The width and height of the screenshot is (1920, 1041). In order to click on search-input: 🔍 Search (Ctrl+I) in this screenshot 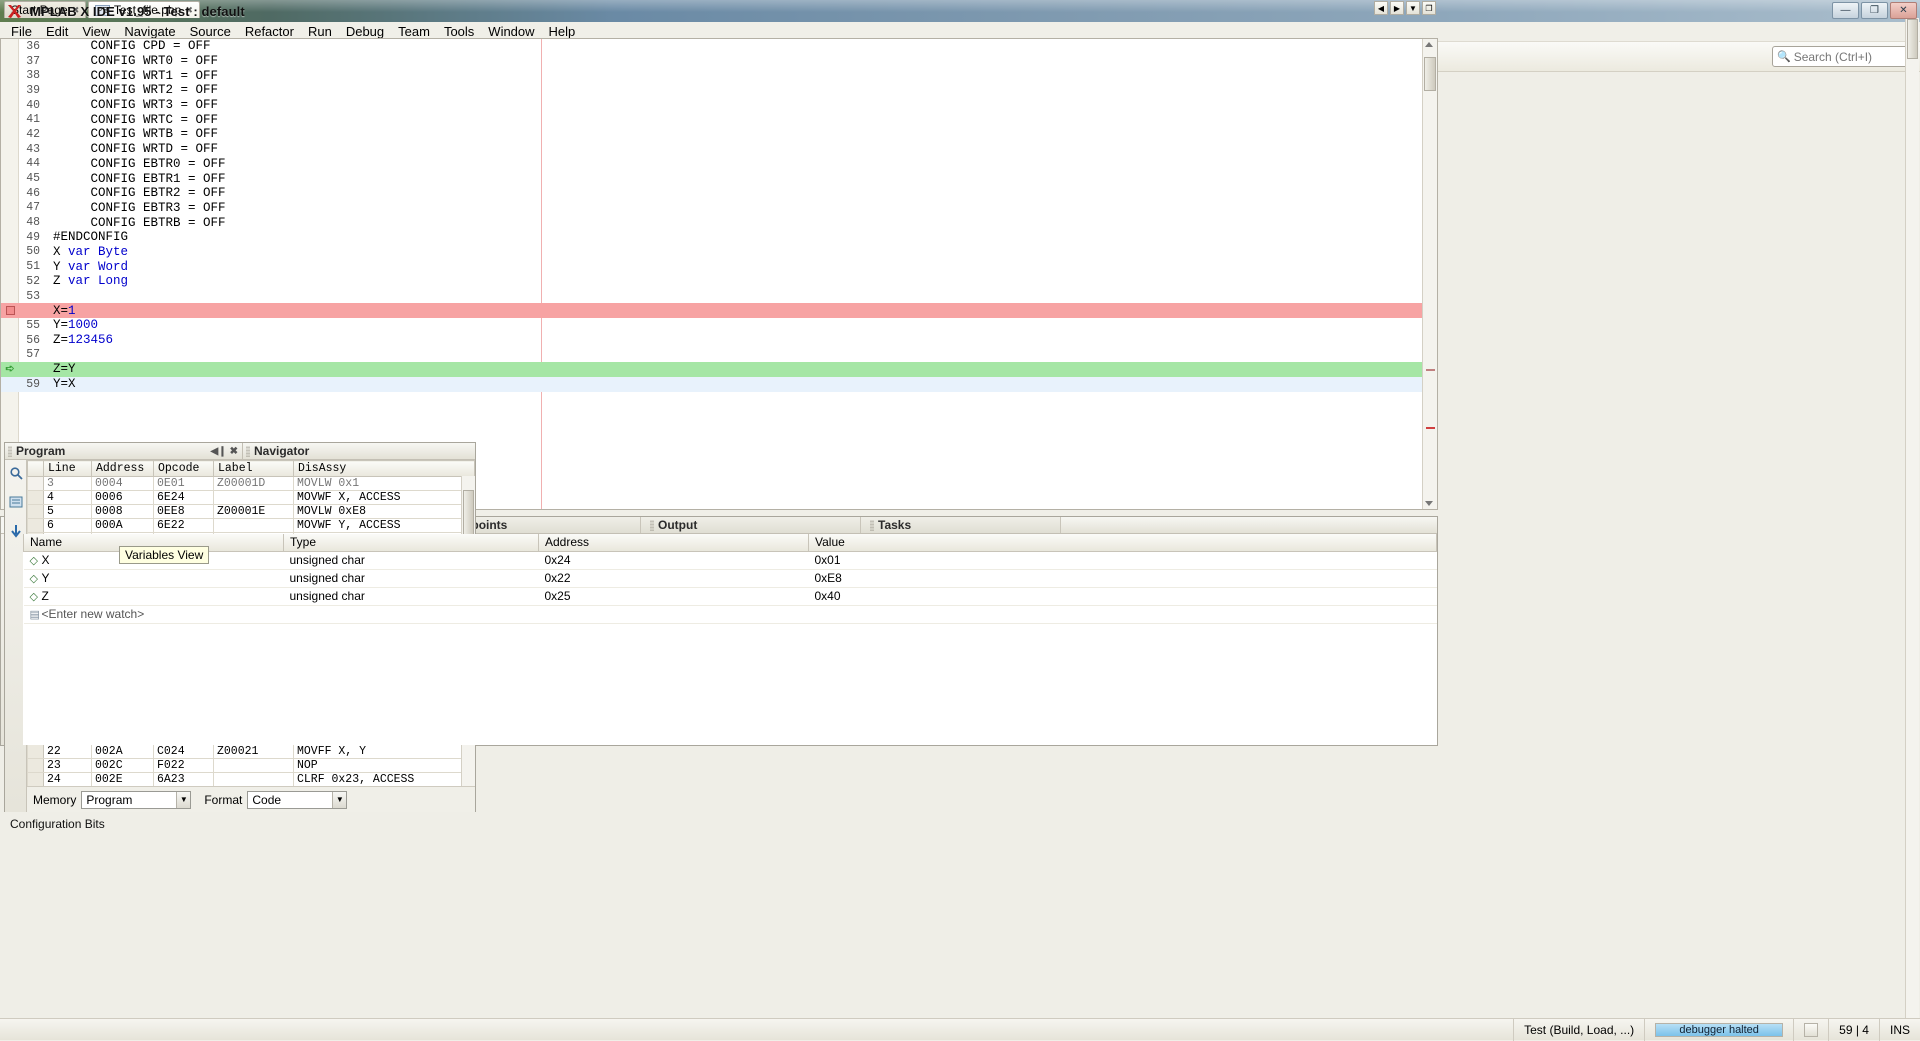, I will do `click(1842, 56)`.